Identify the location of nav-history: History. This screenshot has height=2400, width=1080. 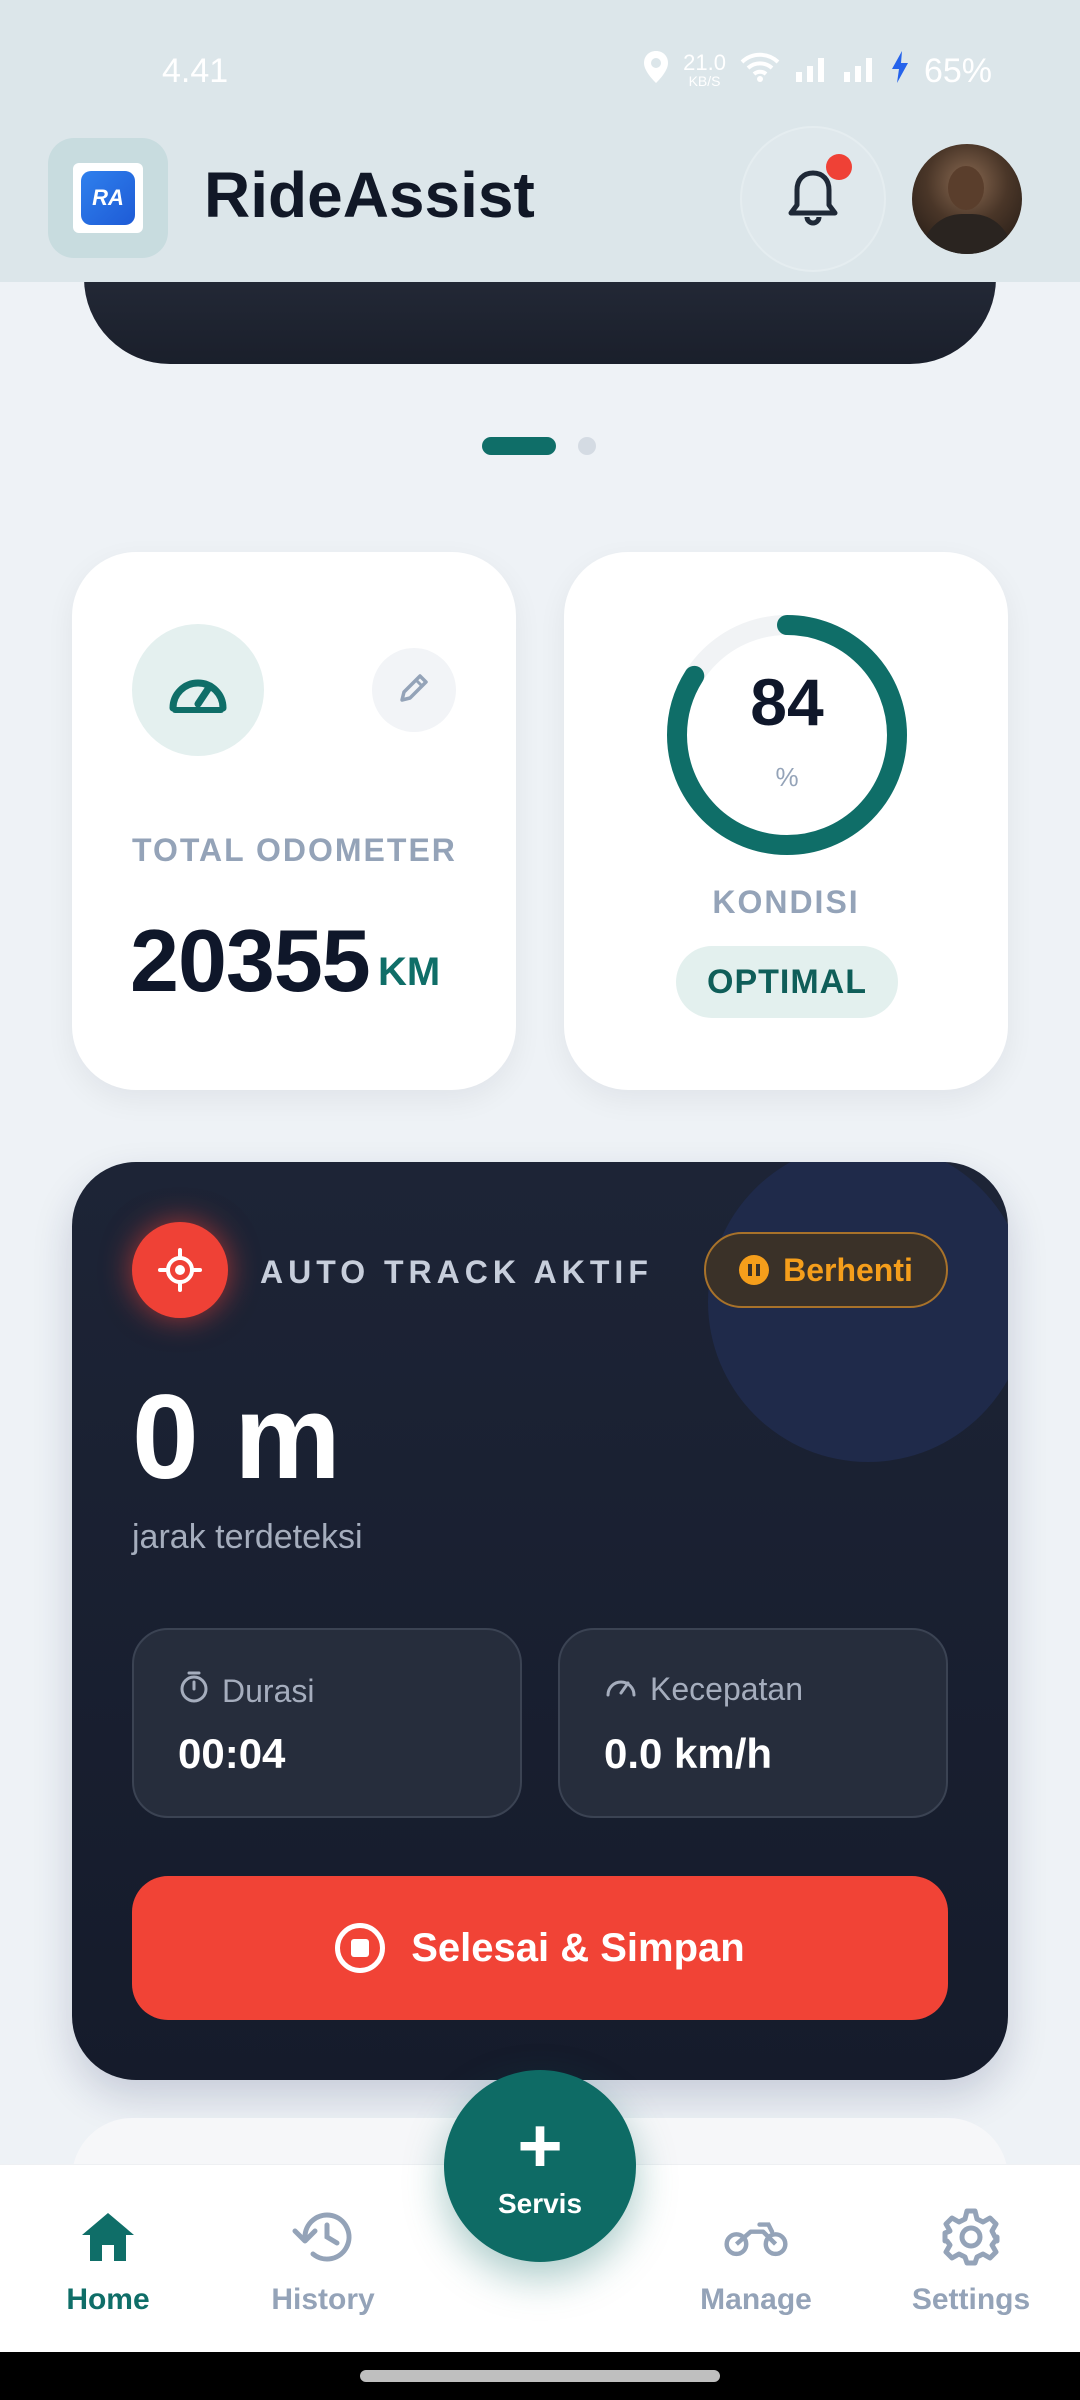
(323, 2261).